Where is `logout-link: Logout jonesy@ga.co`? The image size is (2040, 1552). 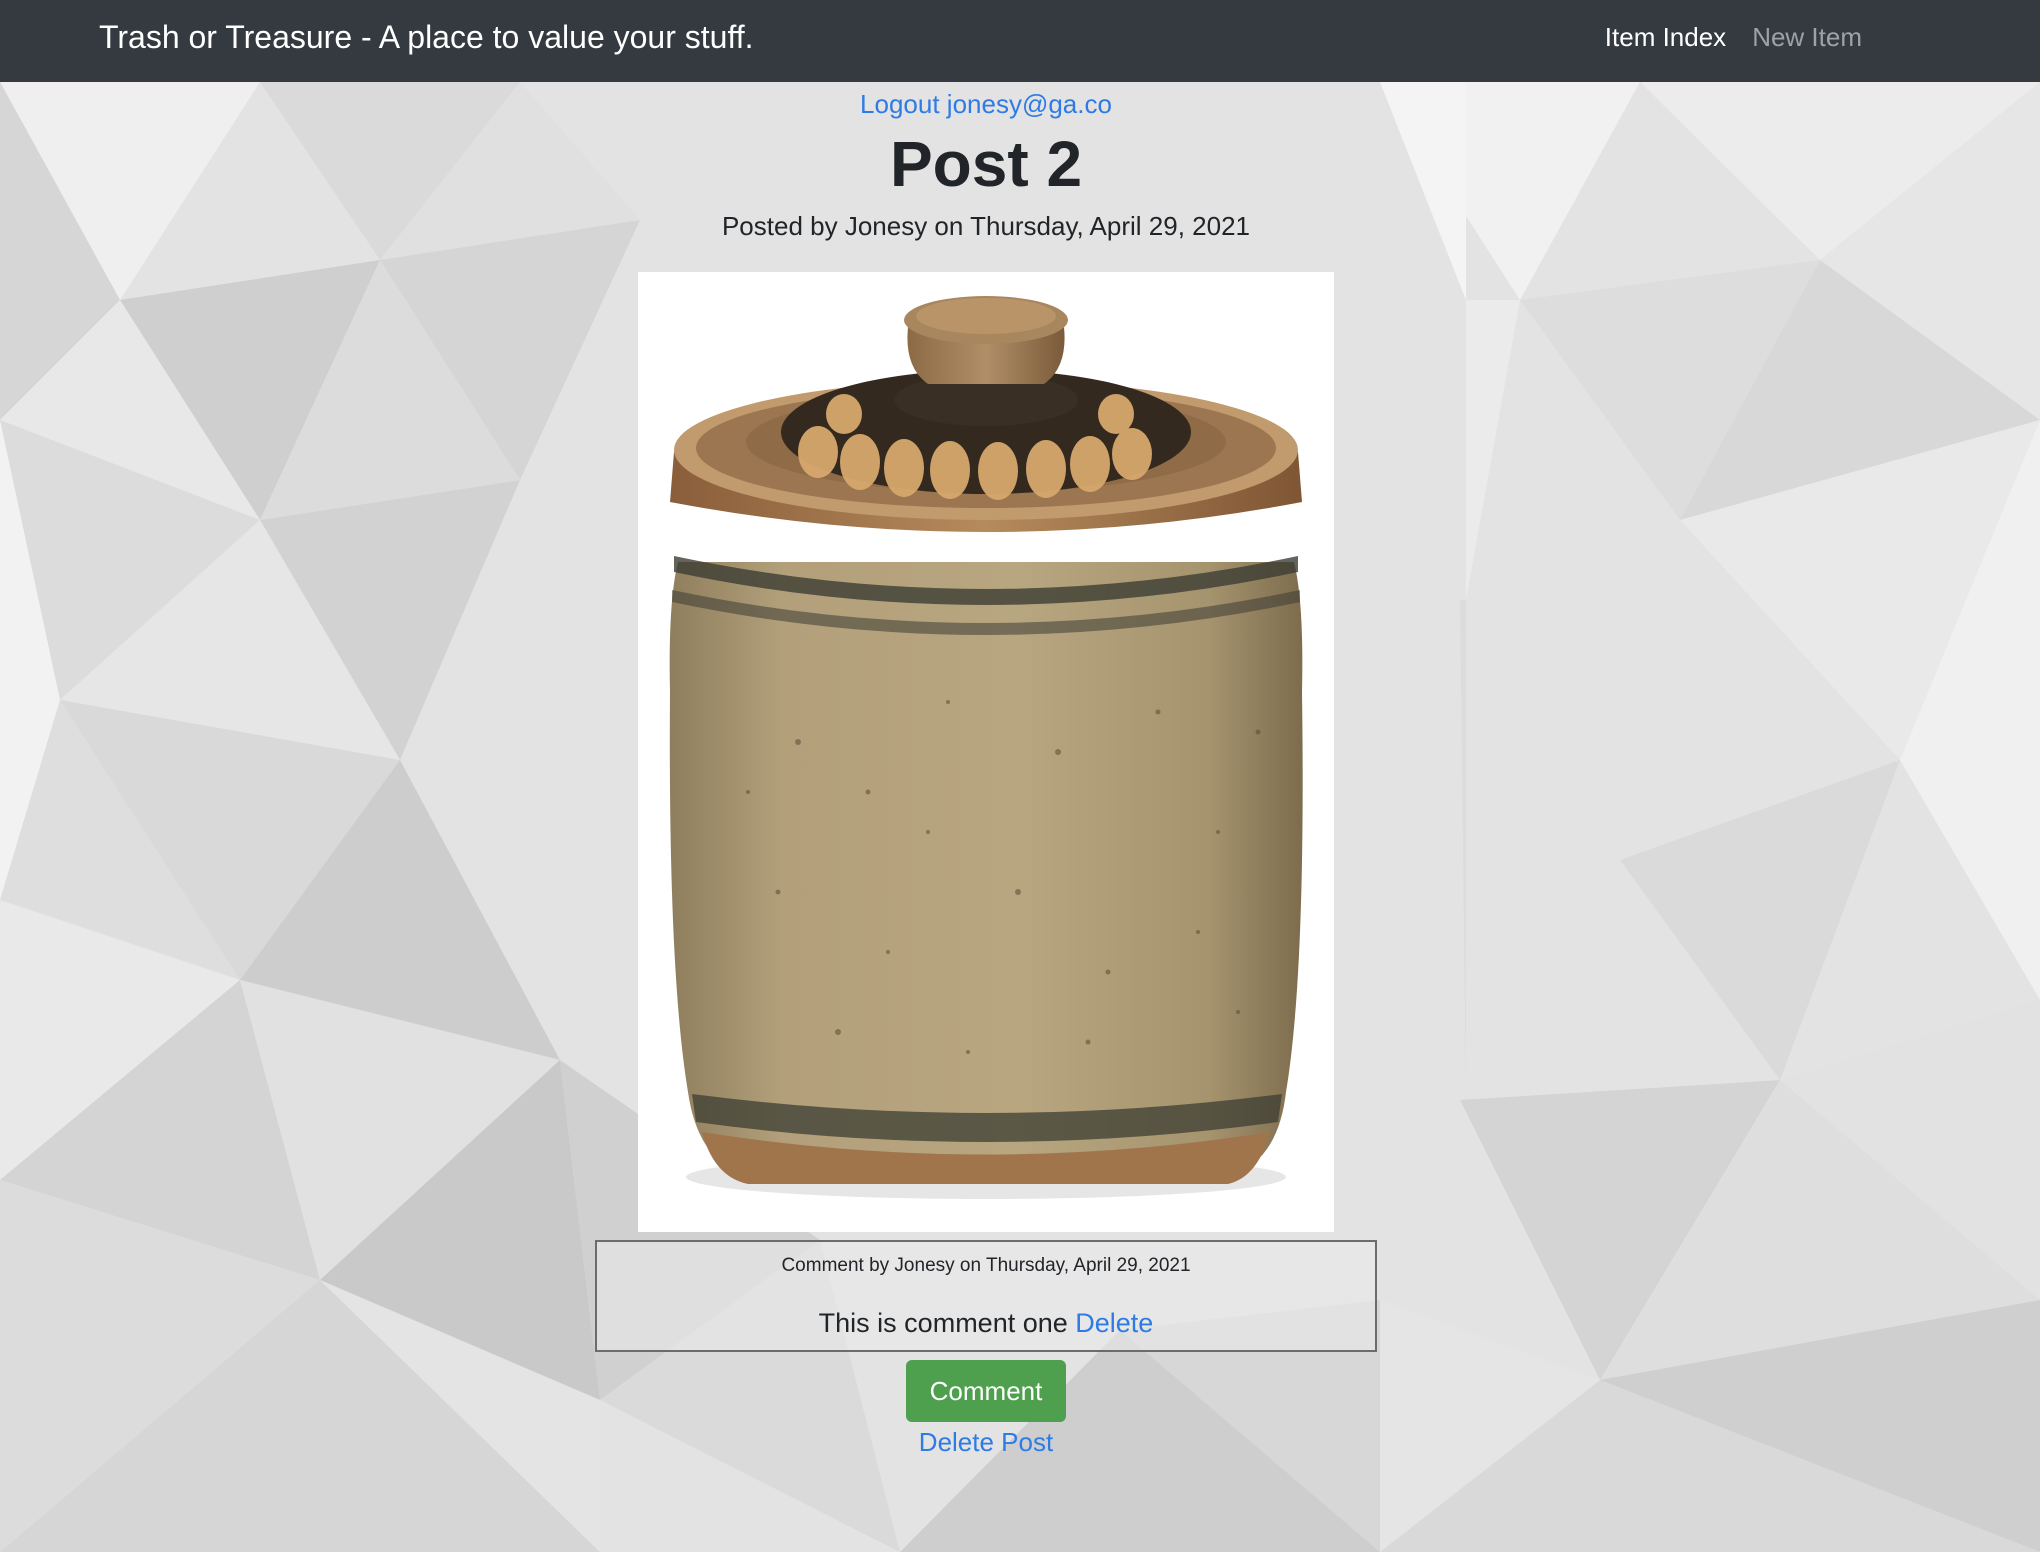 logout-link: Logout jonesy@ga.co is located at coordinates (986, 104).